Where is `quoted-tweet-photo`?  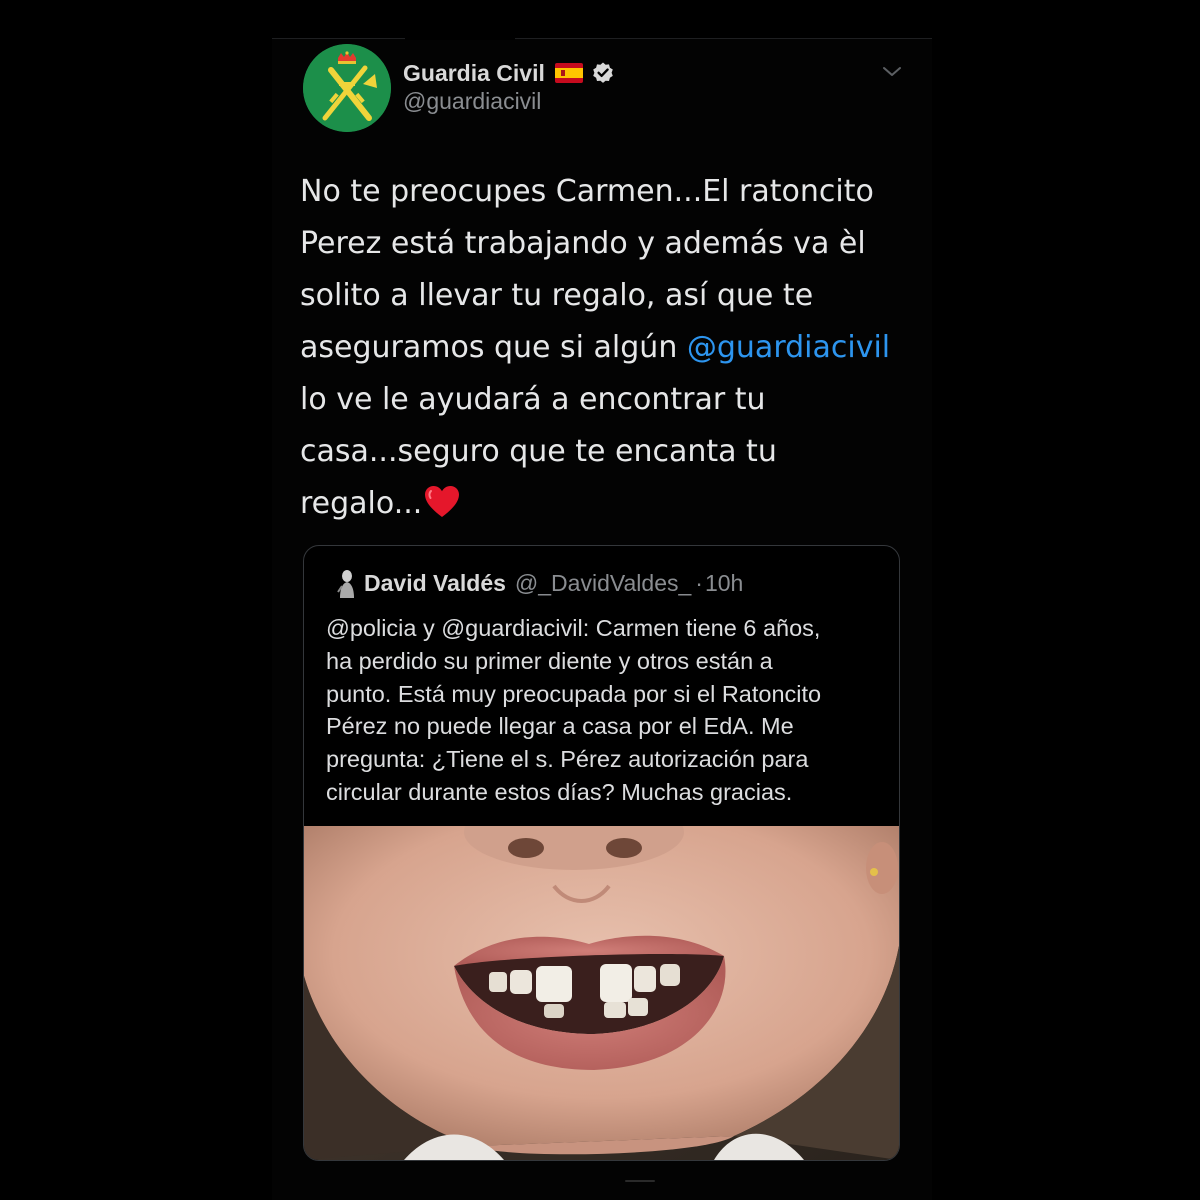 quoted-tweet-photo is located at coordinates (601, 993).